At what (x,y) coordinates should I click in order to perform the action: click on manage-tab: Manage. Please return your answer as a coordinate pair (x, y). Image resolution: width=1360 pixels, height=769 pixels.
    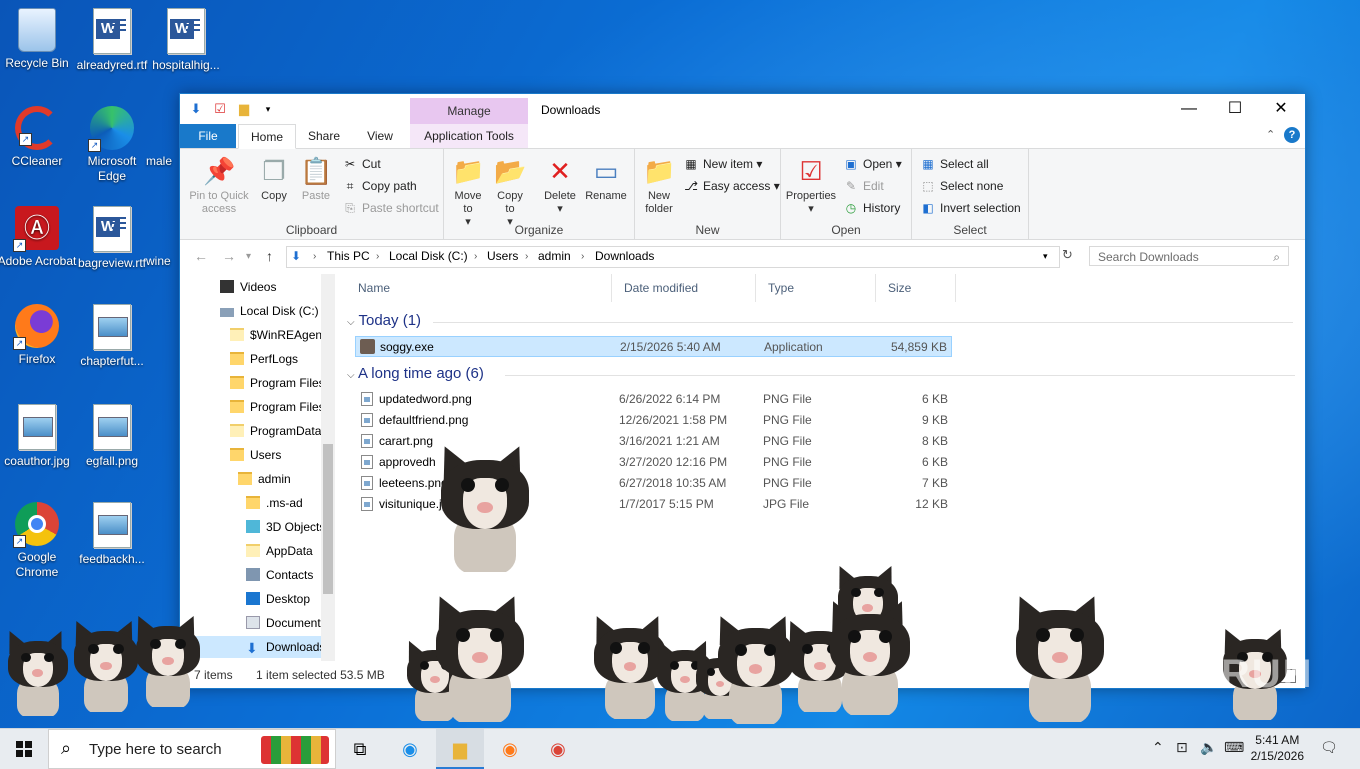
    Looking at the image, I should click on (469, 111).